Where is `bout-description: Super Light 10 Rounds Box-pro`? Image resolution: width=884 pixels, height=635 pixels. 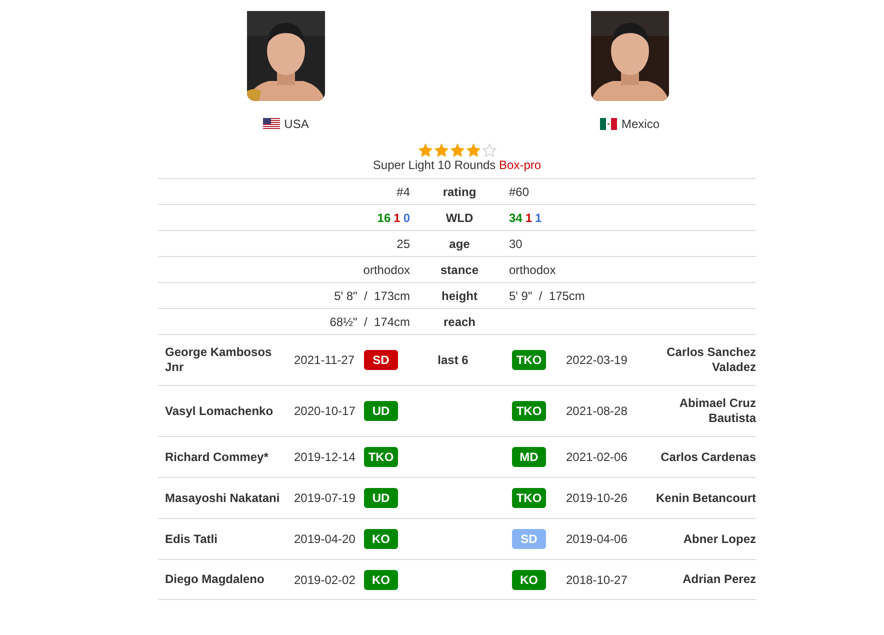 bout-description: Super Light 10 Rounds Box-pro is located at coordinates (457, 166).